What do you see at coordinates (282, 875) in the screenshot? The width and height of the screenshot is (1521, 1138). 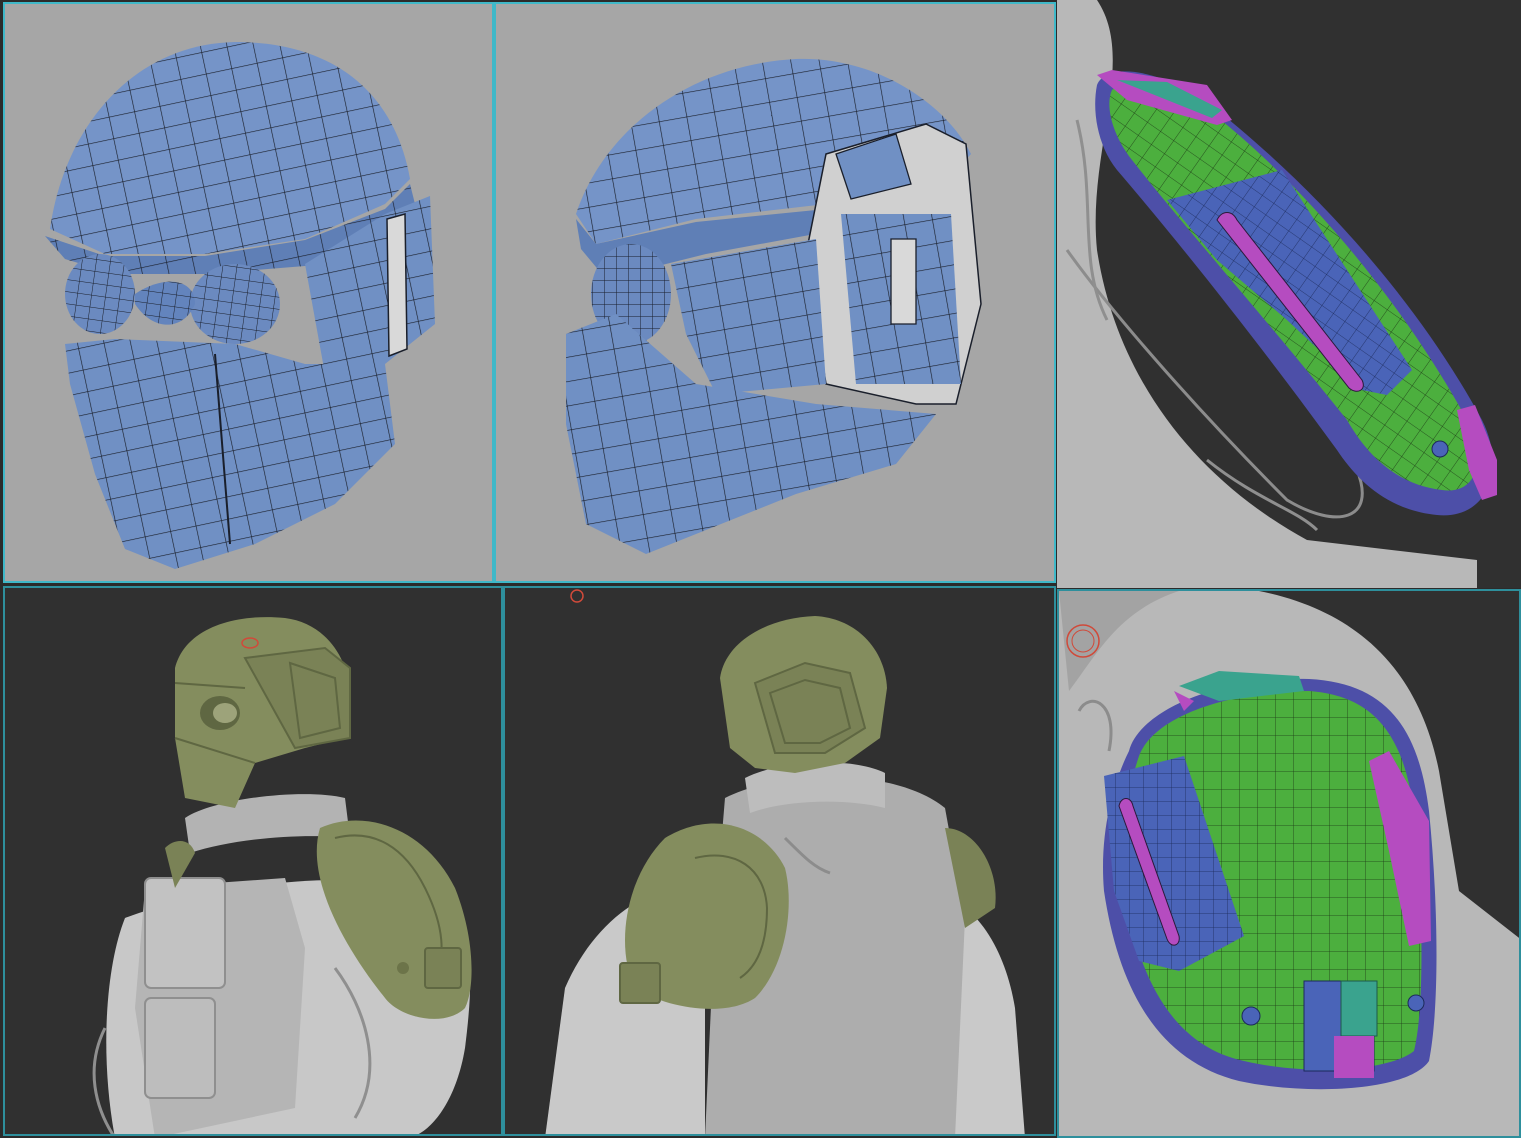 I see `sculpt-character-icon` at bounding box center [282, 875].